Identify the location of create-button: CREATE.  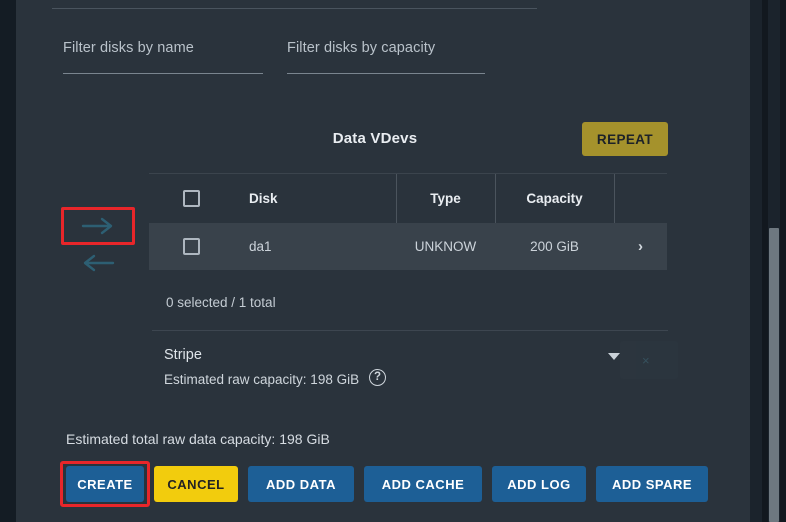
(105, 484).